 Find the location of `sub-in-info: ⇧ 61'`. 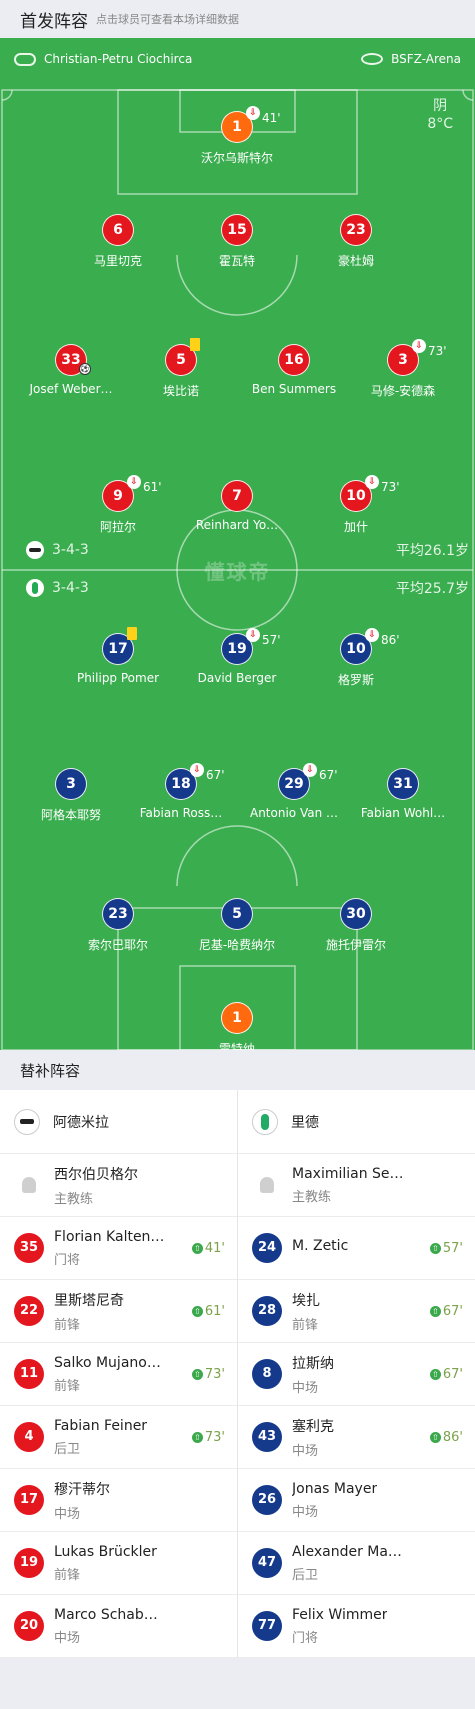

sub-in-info: ⇧ 61' is located at coordinates (208, 1311).